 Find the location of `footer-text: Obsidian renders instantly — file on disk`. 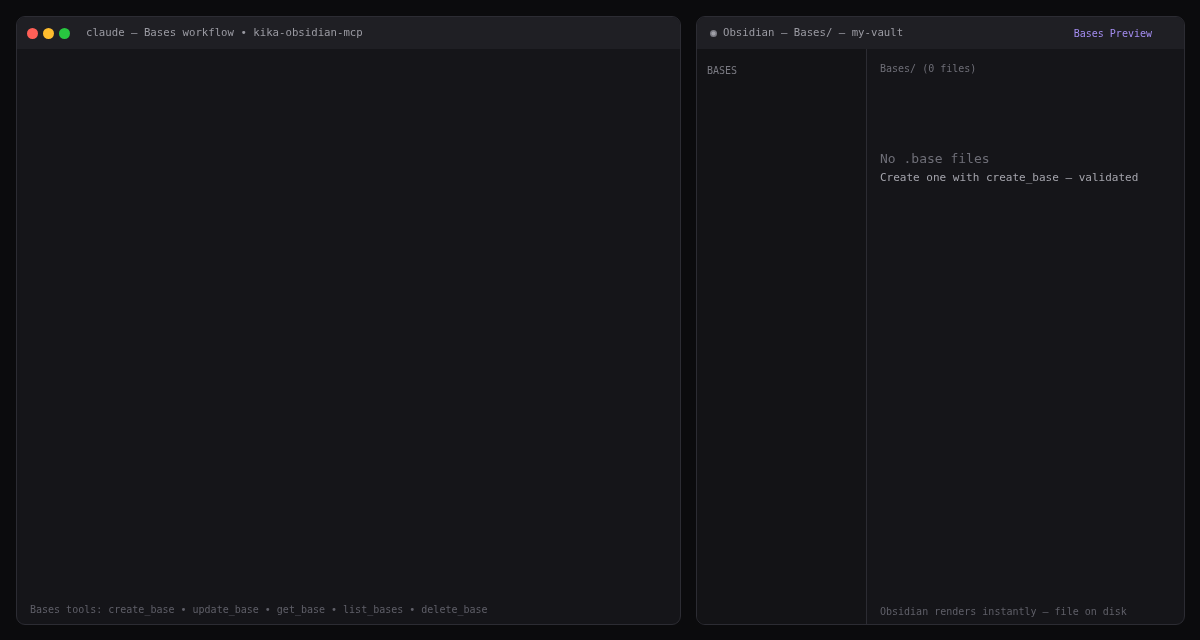

footer-text: Obsidian renders instantly — file on disk is located at coordinates (1004, 612).